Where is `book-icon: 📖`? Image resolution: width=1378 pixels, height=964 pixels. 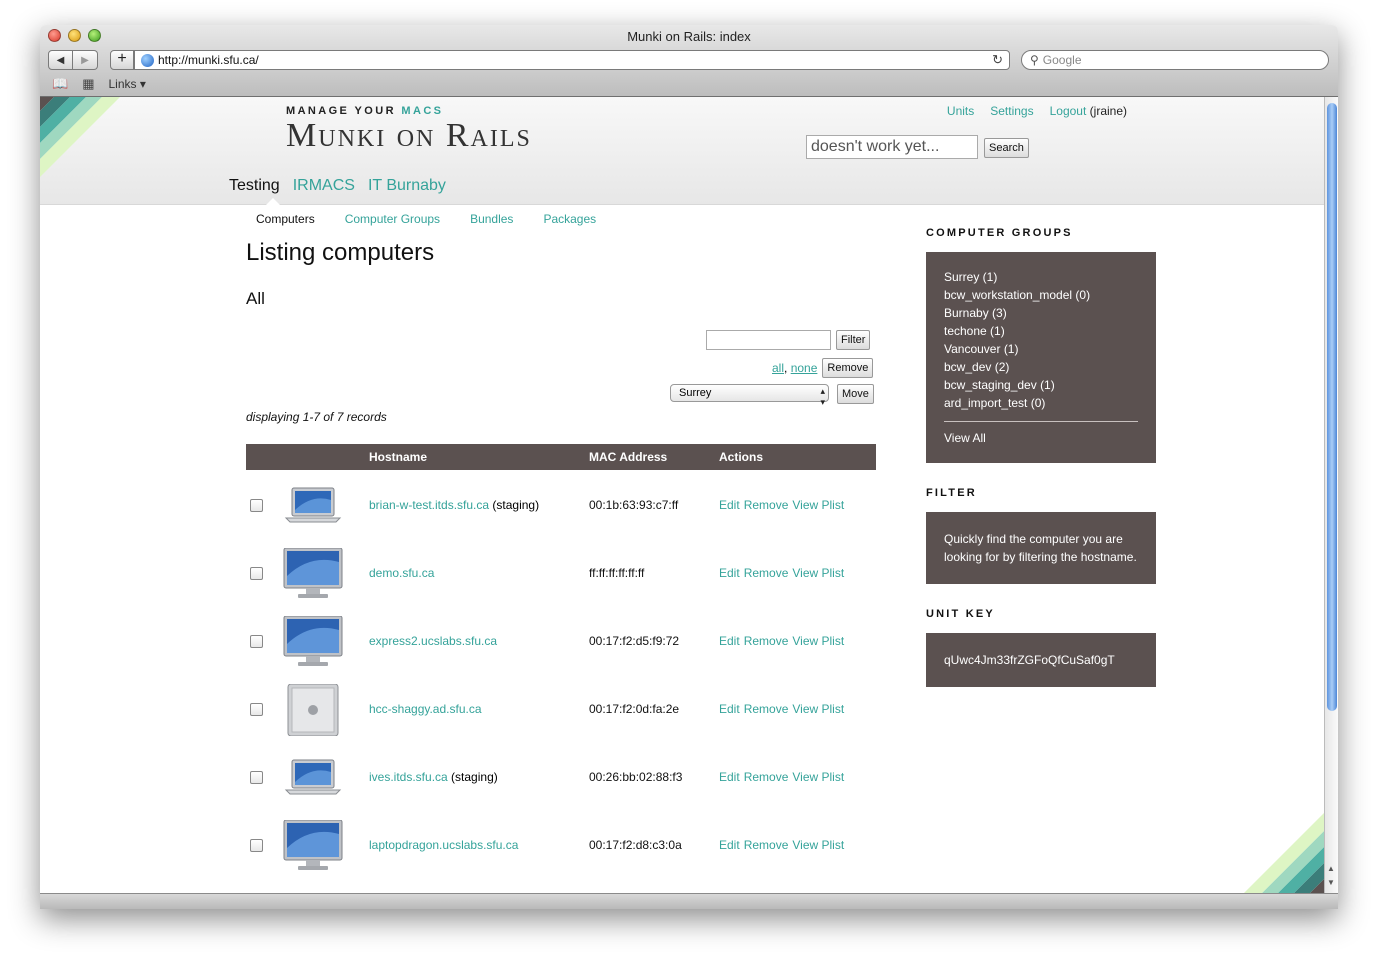
book-icon: 📖 is located at coordinates (60, 84).